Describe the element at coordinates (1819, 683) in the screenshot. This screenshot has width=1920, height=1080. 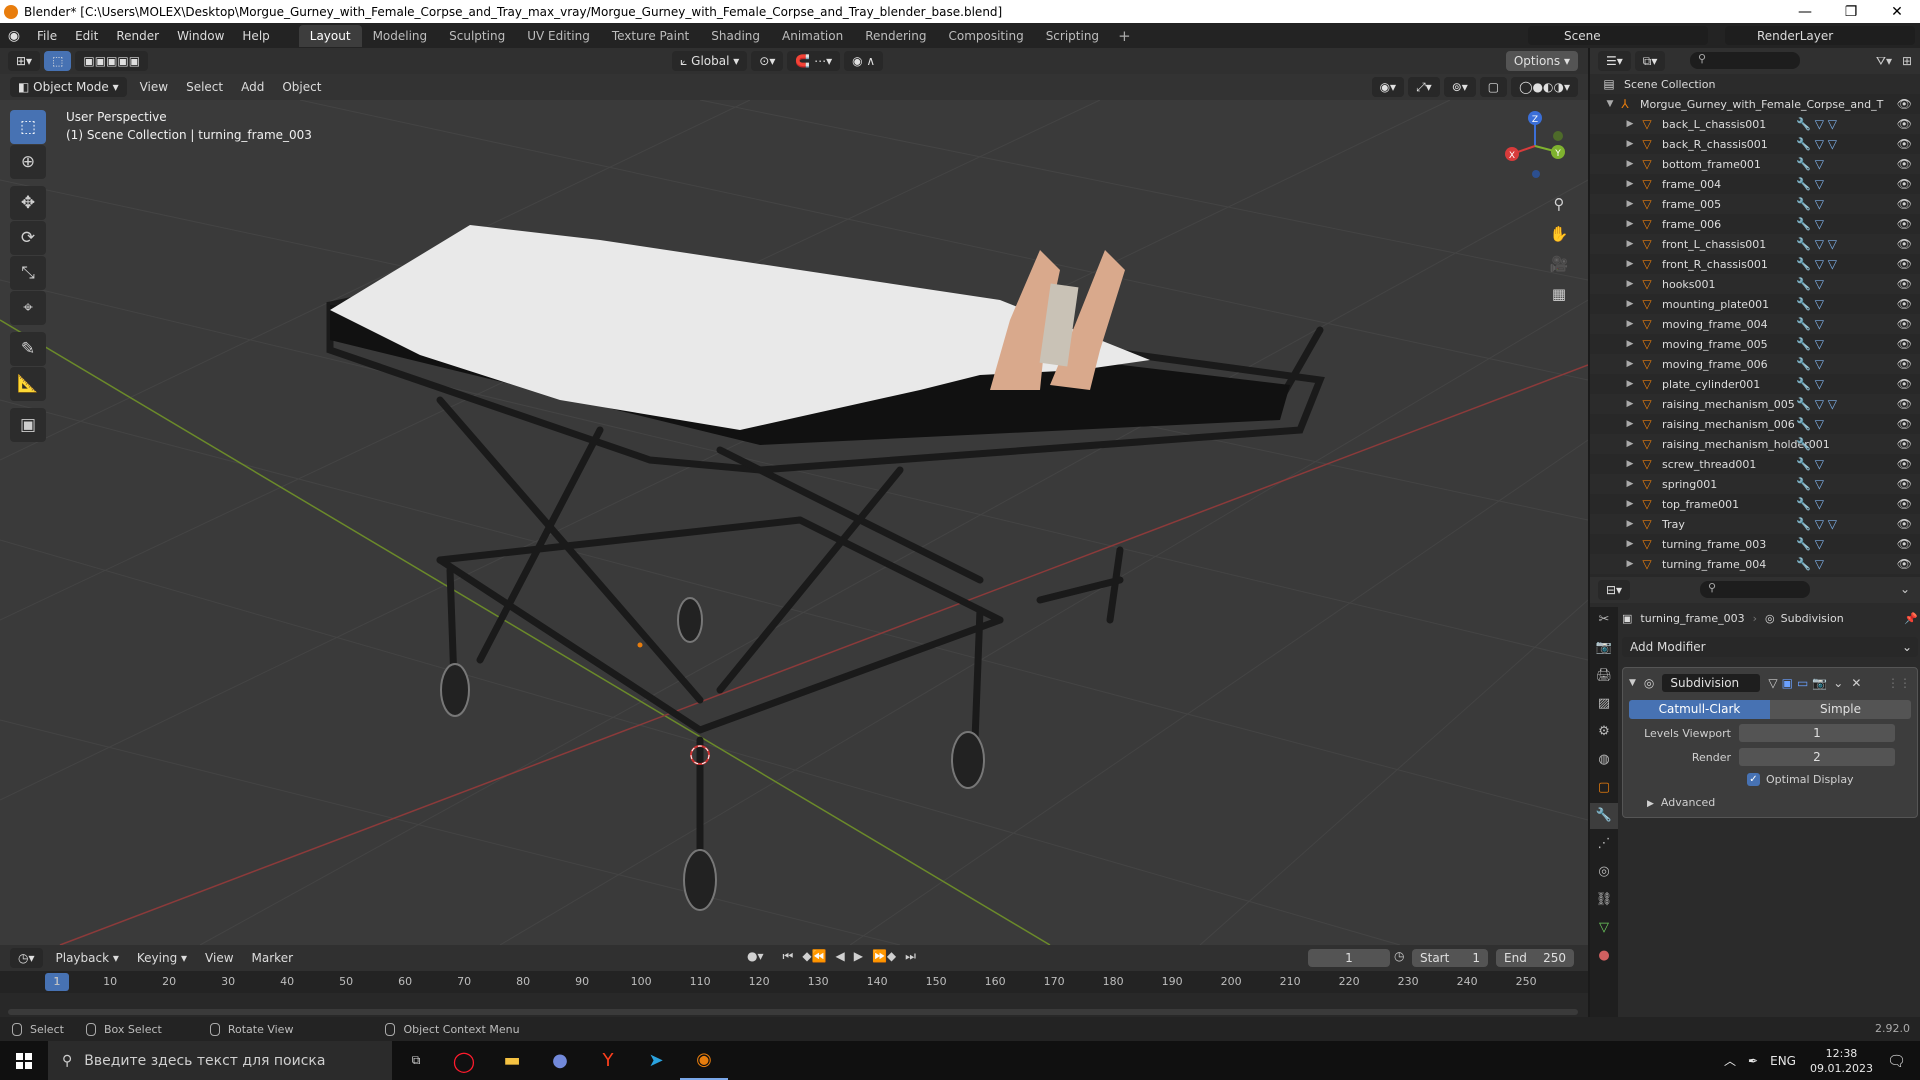
I see `render-icon: 📷` at that location.